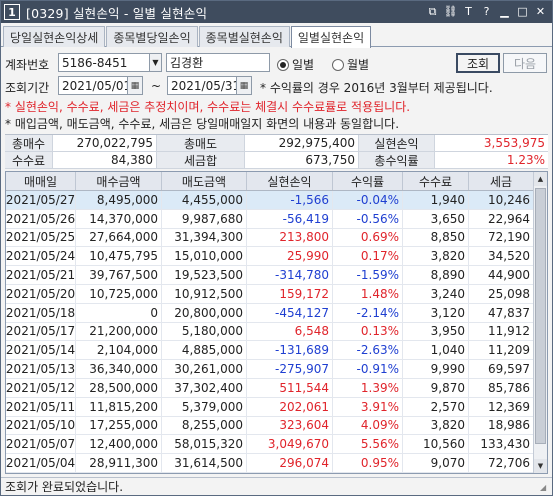  Describe the element at coordinates (450, 11) in the screenshot. I see `link-icon: ⛓` at that location.